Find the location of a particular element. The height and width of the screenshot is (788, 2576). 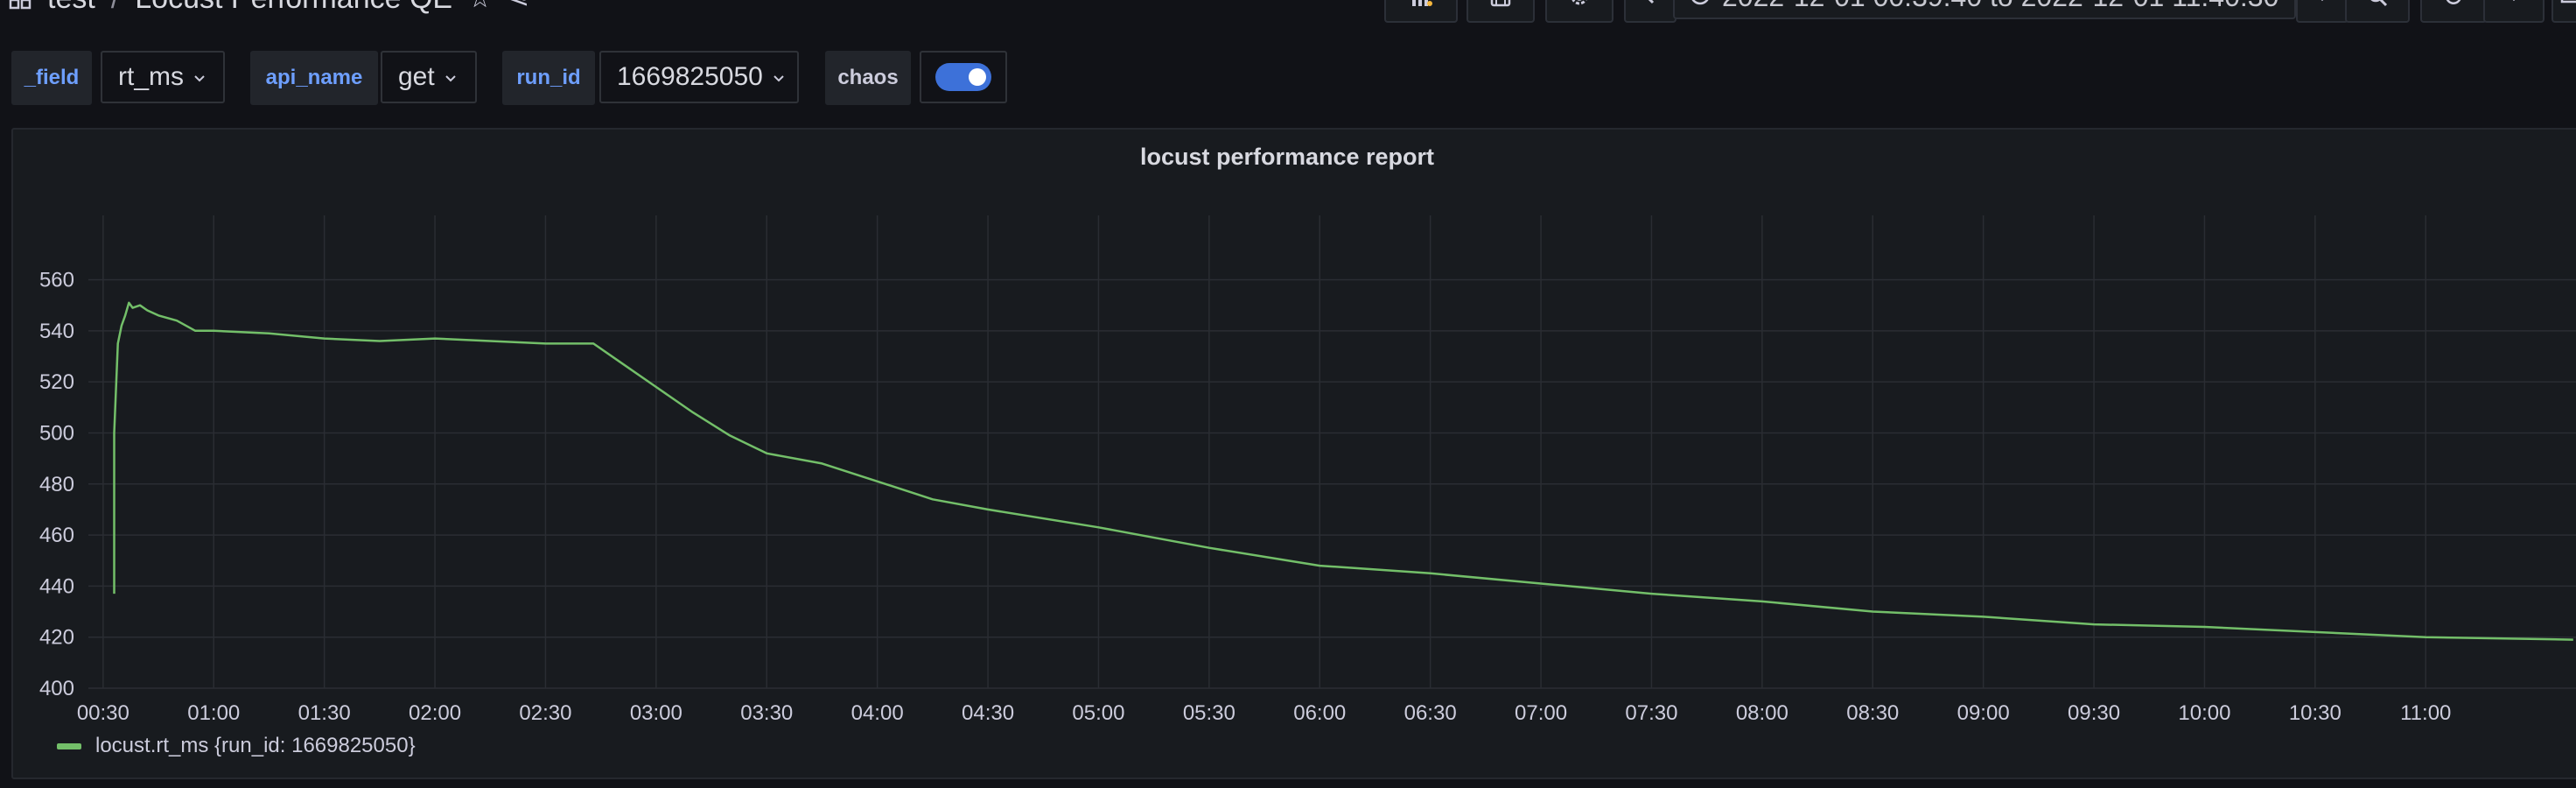

legend: locust.rt_ms {run_id: 1669825050} is located at coordinates (236, 746).